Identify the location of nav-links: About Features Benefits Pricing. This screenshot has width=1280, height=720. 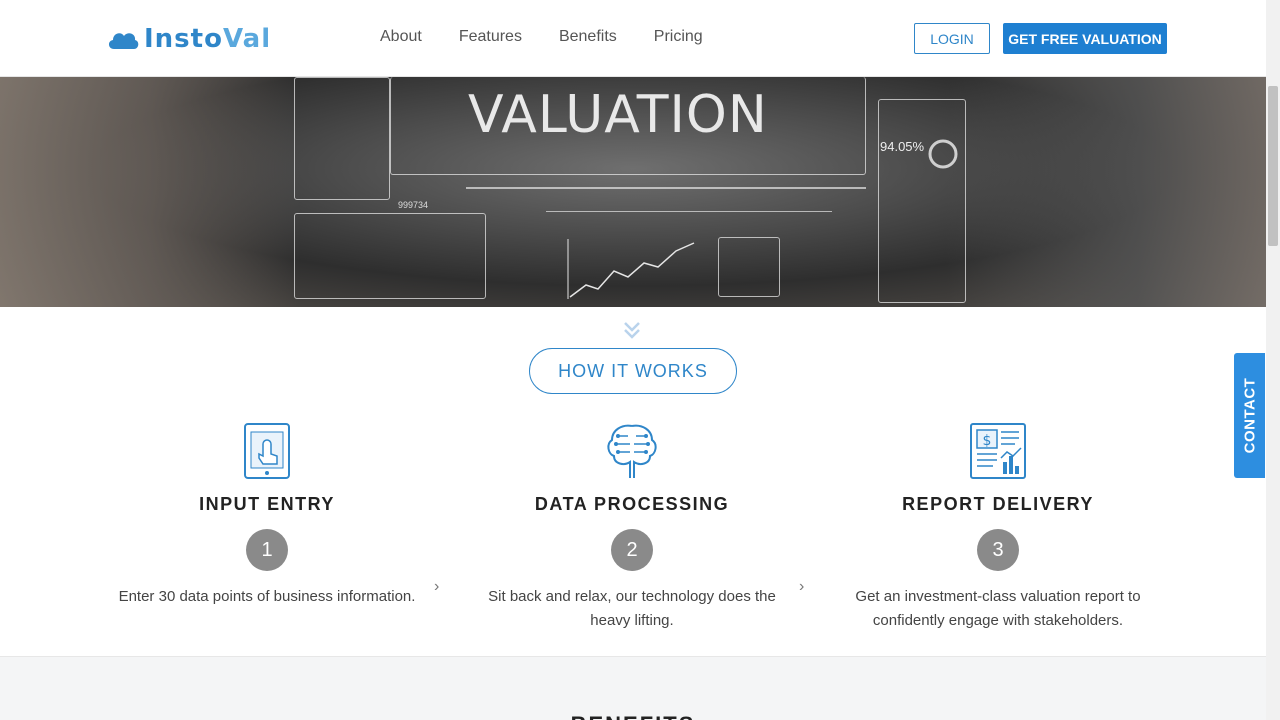
(560, 37).